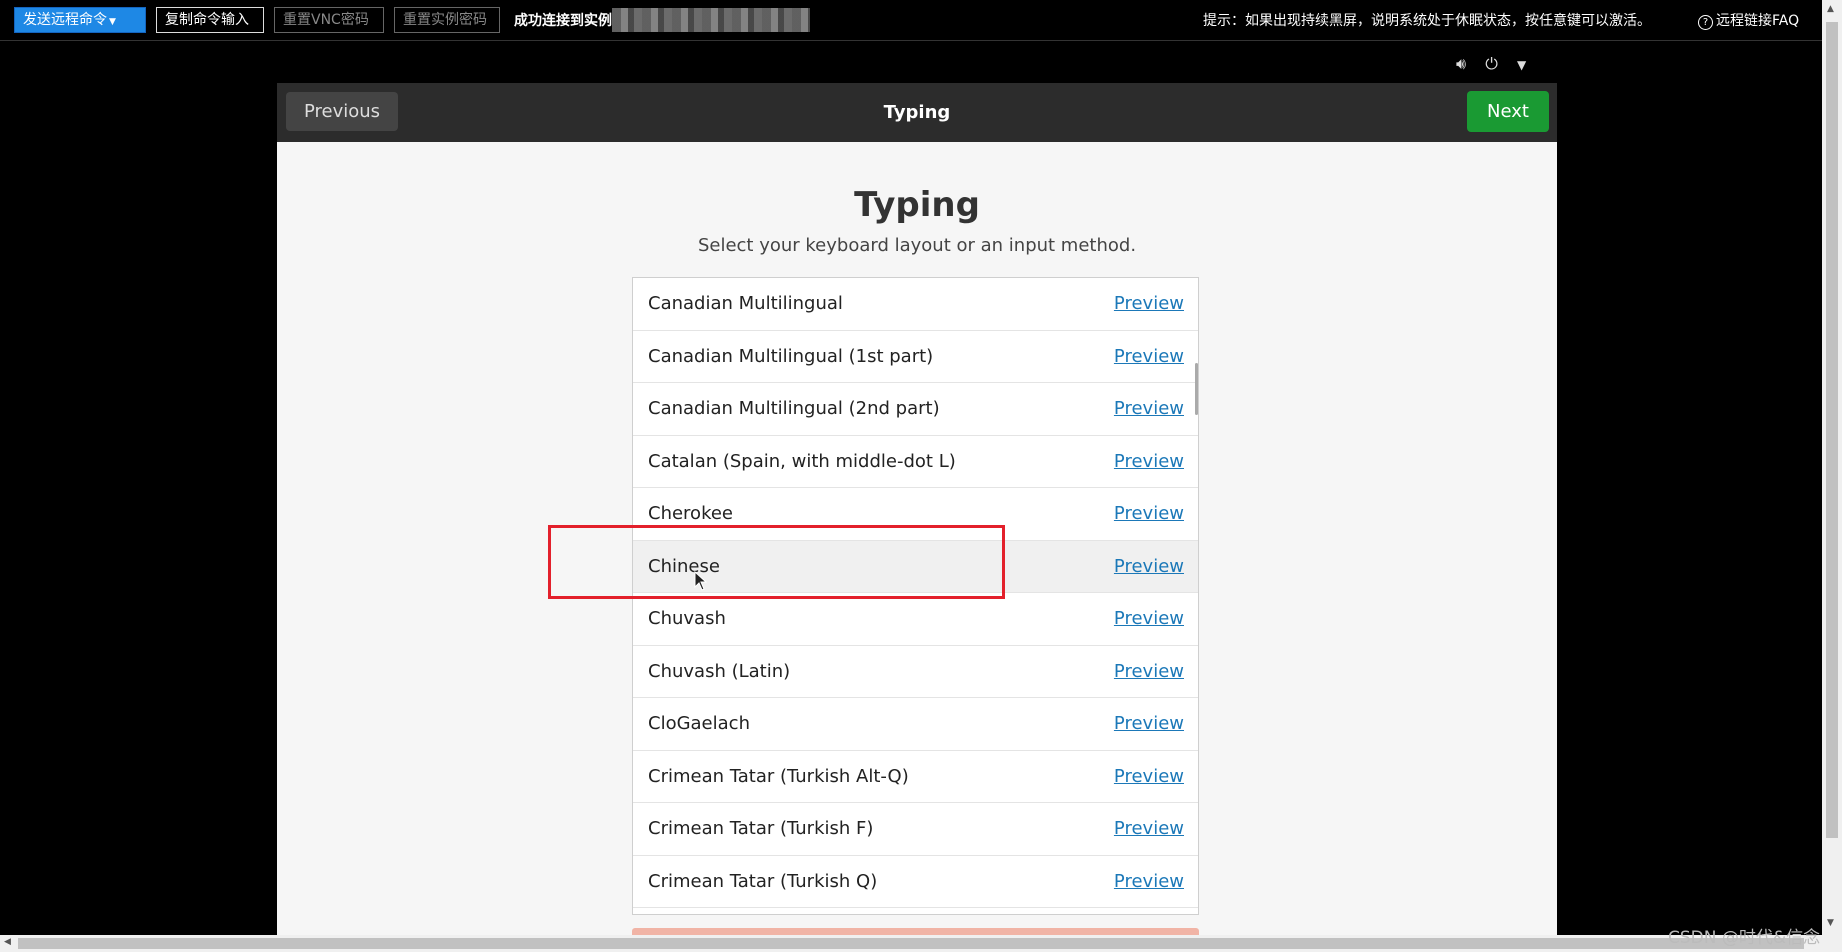 The image size is (1842, 952). What do you see at coordinates (1521, 65) in the screenshot?
I see `dropdown-arrow-icon: ▼` at bounding box center [1521, 65].